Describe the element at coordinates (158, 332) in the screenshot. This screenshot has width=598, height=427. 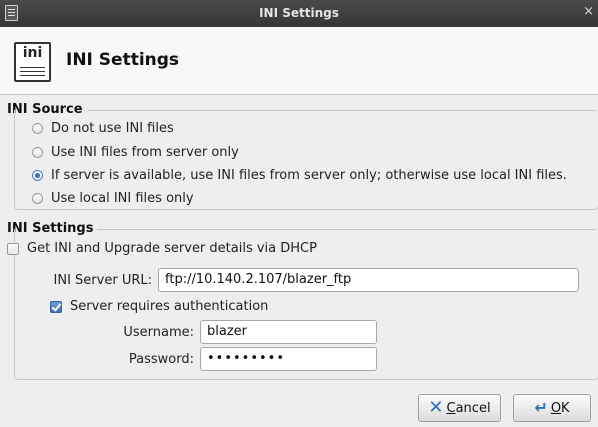
I see `username-label: Username:` at that location.